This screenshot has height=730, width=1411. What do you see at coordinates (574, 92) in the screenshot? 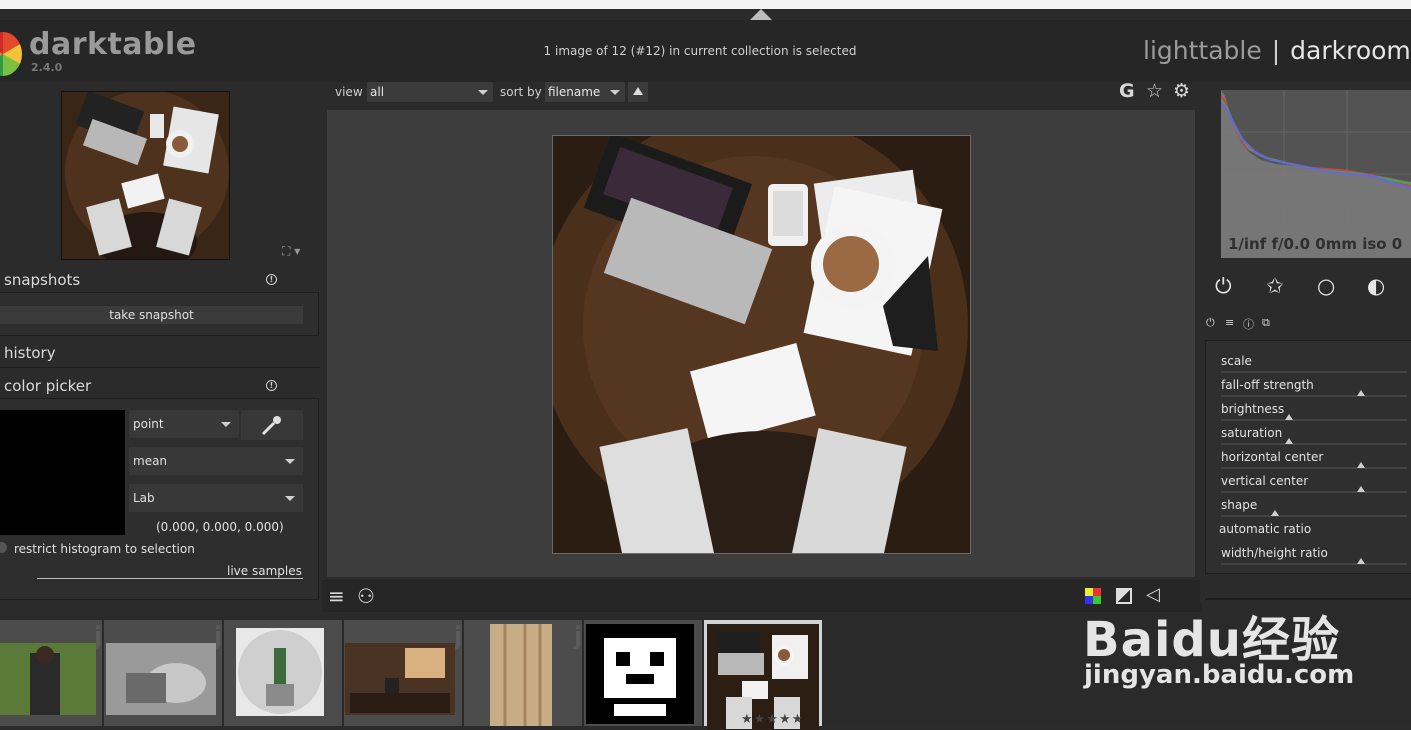
I see `sort-by-value: filename` at bounding box center [574, 92].